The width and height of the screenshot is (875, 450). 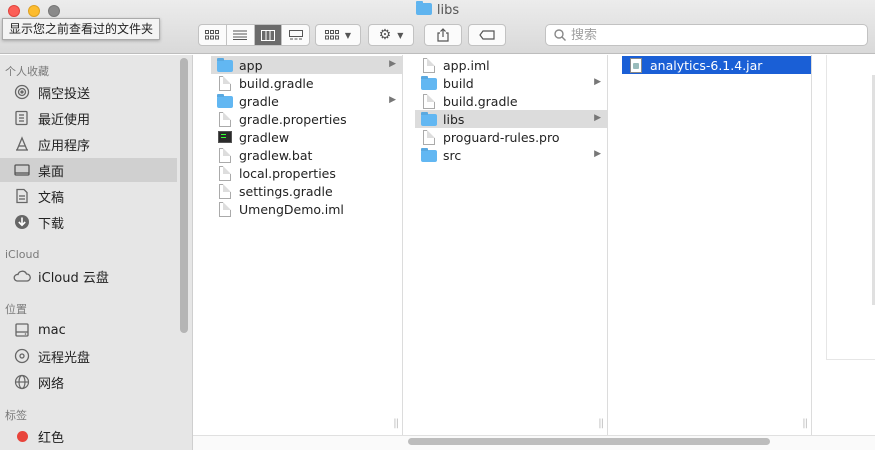 I want to click on sidebar-item-tag-red: 红色, so click(x=88, y=436).